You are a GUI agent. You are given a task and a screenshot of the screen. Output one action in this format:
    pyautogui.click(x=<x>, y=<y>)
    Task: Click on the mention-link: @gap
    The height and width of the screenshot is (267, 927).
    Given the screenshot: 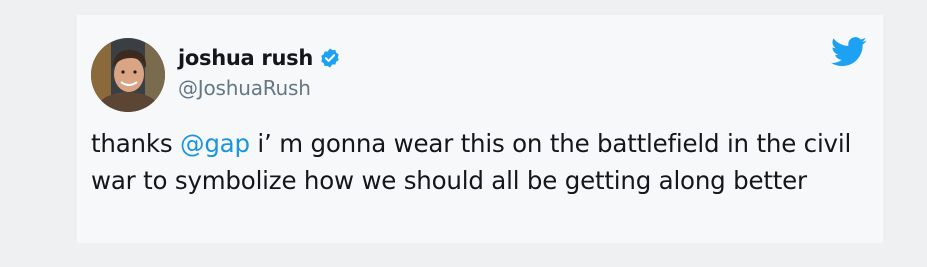 What is the action you would take?
    pyautogui.click(x=215, y=143)
    